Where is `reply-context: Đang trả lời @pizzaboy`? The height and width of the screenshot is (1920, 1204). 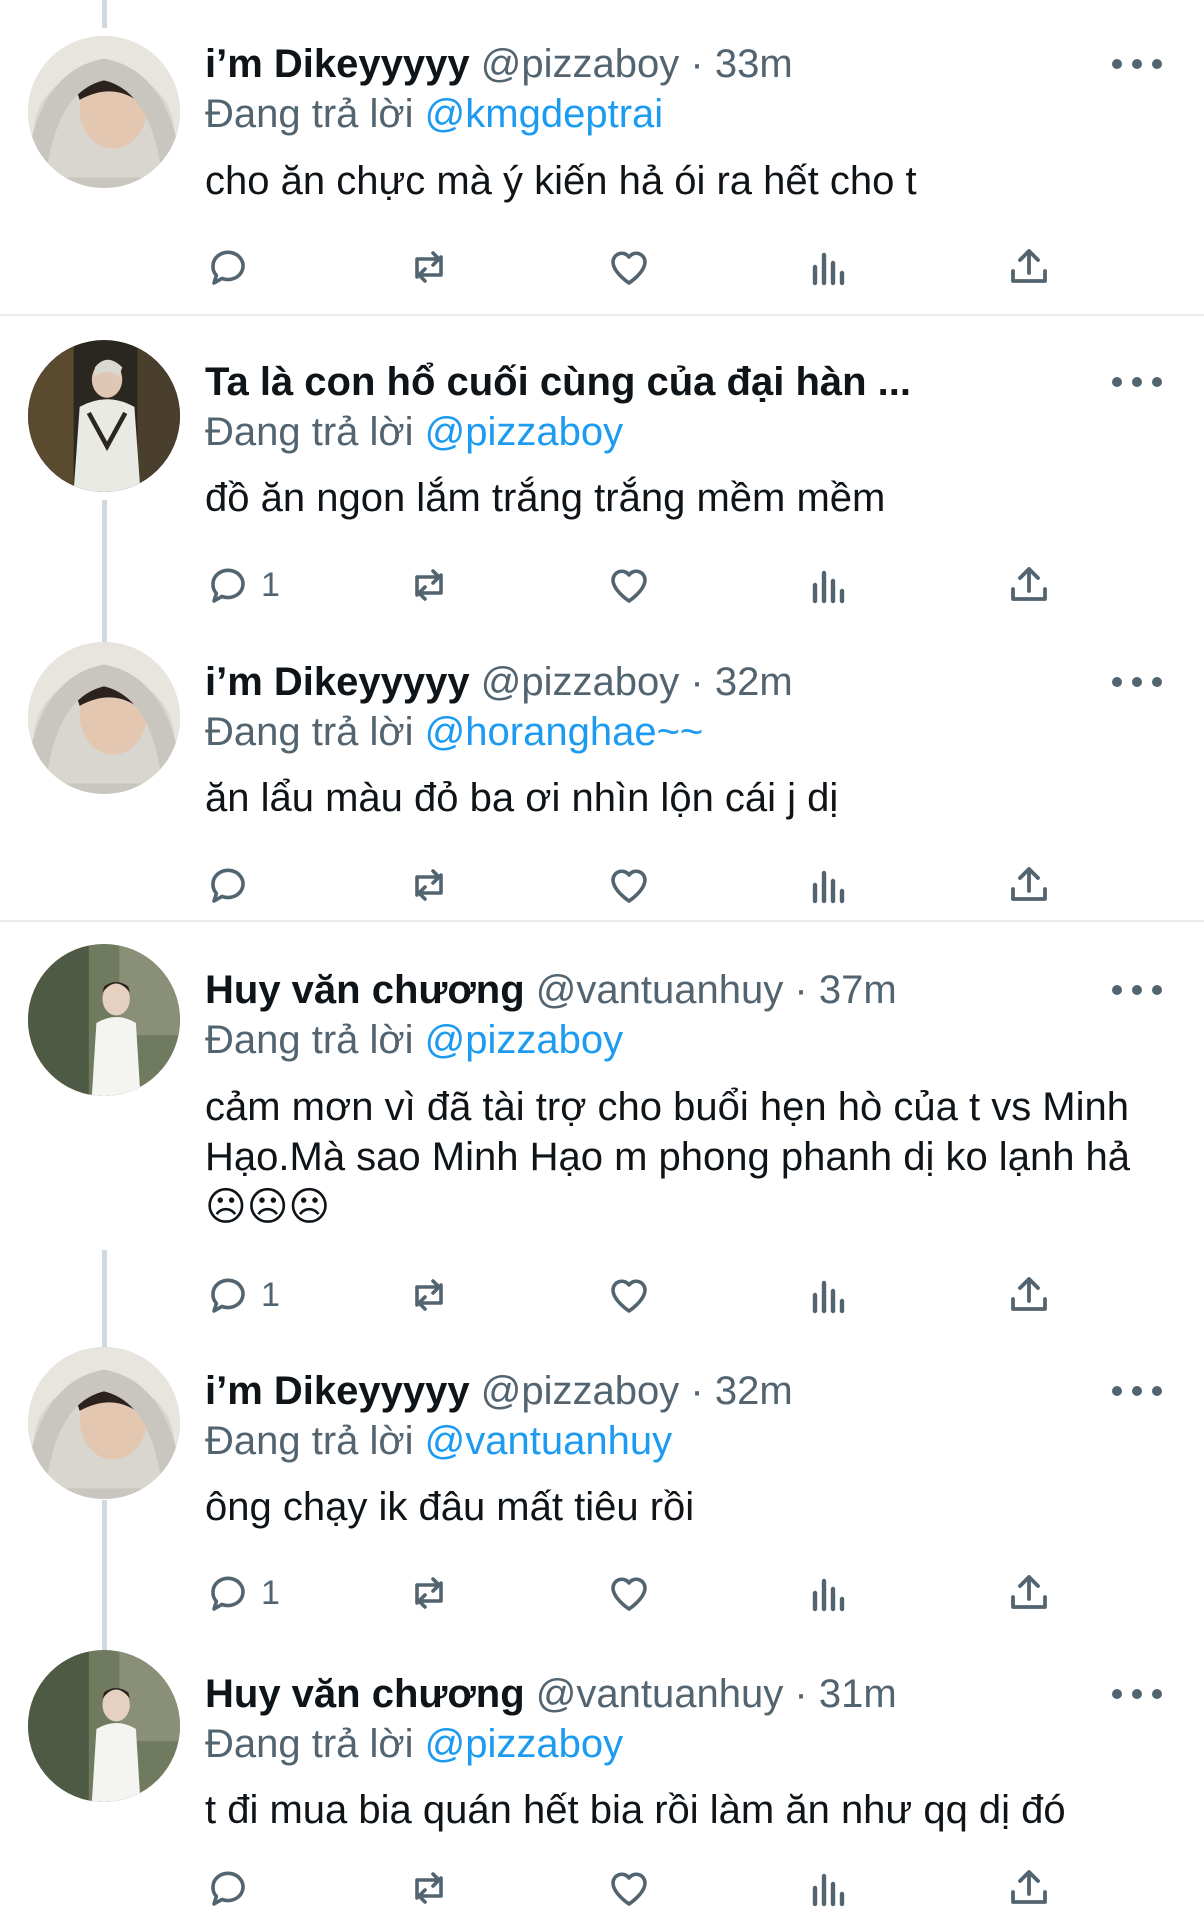 reply-context: Đang trả lời @pizzaboy is located at coordinates (414, 432).